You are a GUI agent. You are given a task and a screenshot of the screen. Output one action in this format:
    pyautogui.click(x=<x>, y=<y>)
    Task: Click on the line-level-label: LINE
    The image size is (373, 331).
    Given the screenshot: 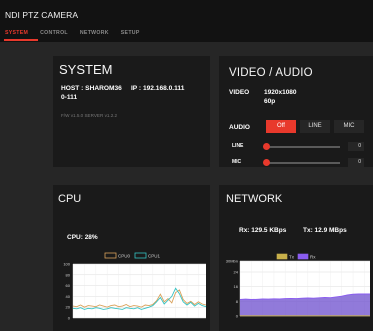 What is the action you would take?
    pyautogui.click(x=238, y=146)
    